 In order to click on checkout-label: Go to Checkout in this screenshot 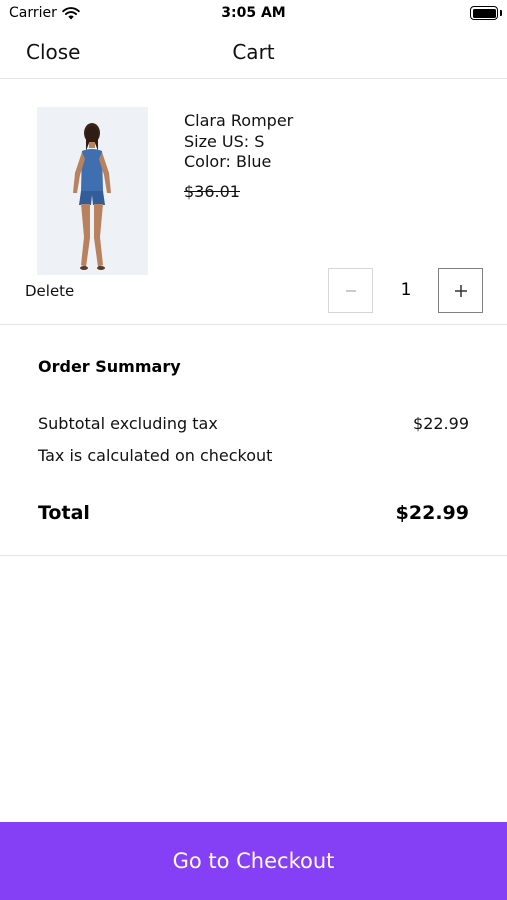, I will do `click(253, 861)`.